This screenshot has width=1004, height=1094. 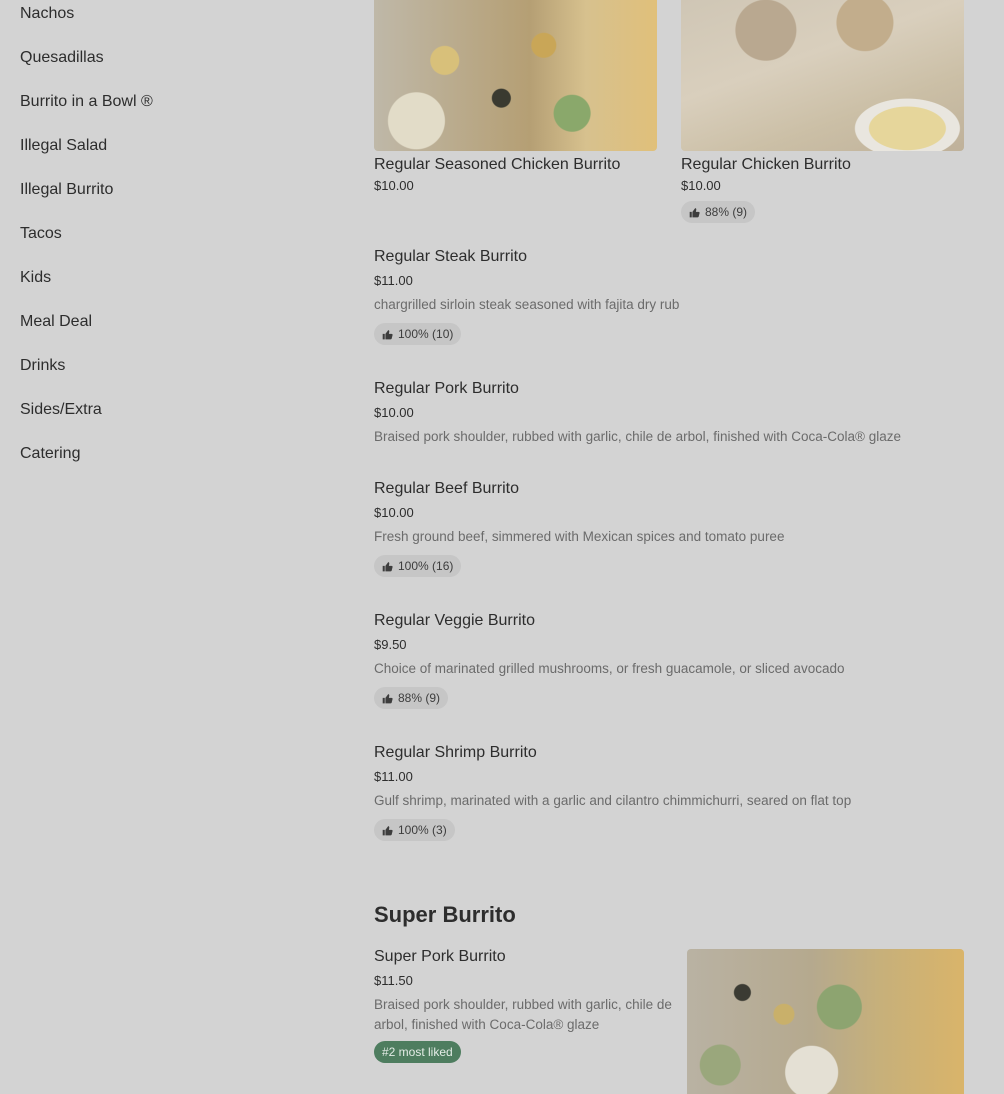 I want to click on item-name: Regular Chicken Burrito, so click(x=766, y=164).